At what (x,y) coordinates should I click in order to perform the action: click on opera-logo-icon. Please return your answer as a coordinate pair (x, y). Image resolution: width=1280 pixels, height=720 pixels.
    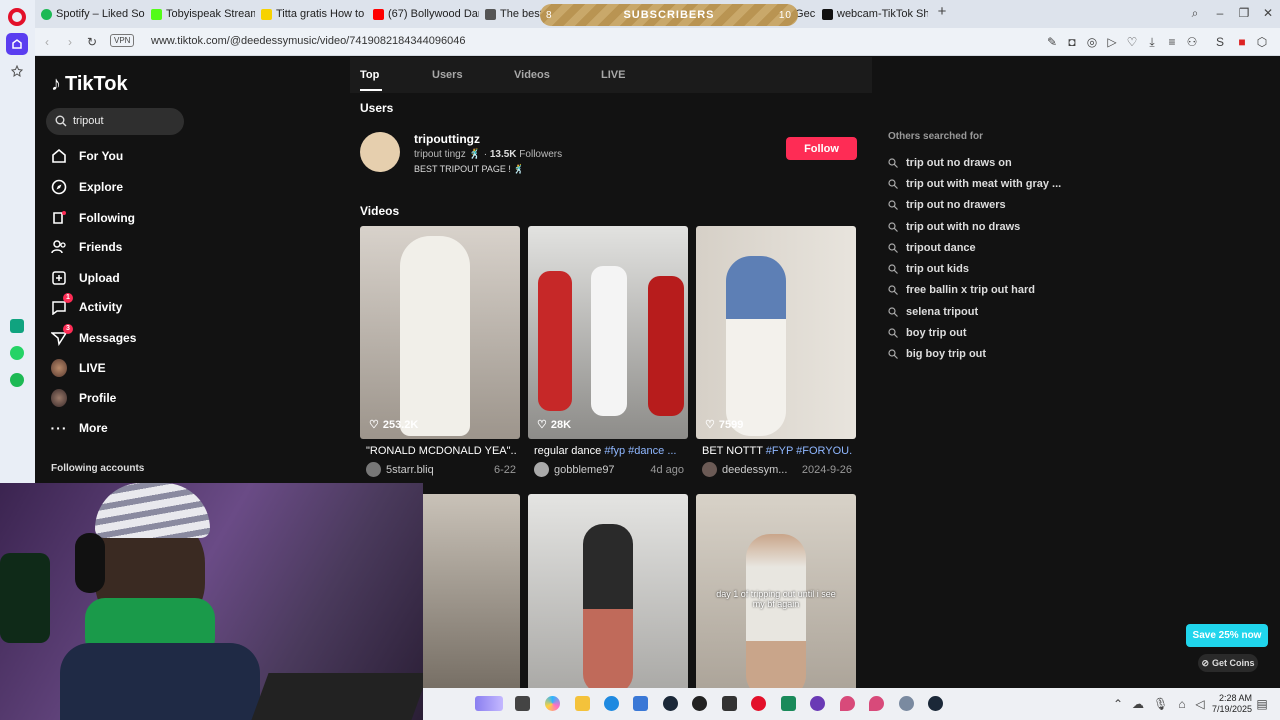
    Looking at the image, I should click on (17, 17).